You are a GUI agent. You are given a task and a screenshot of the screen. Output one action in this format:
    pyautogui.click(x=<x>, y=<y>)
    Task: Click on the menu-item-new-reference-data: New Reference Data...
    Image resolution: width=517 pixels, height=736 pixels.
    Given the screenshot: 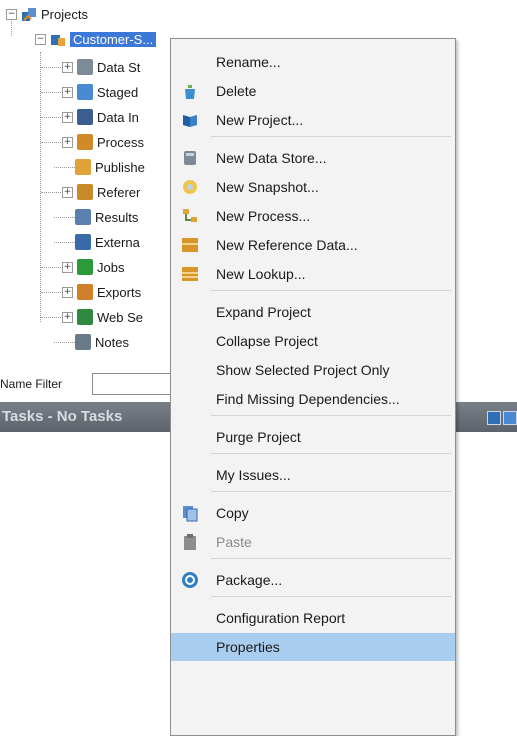 What is the action you would take?
    pyautogui.click(x=313, y=245)
    